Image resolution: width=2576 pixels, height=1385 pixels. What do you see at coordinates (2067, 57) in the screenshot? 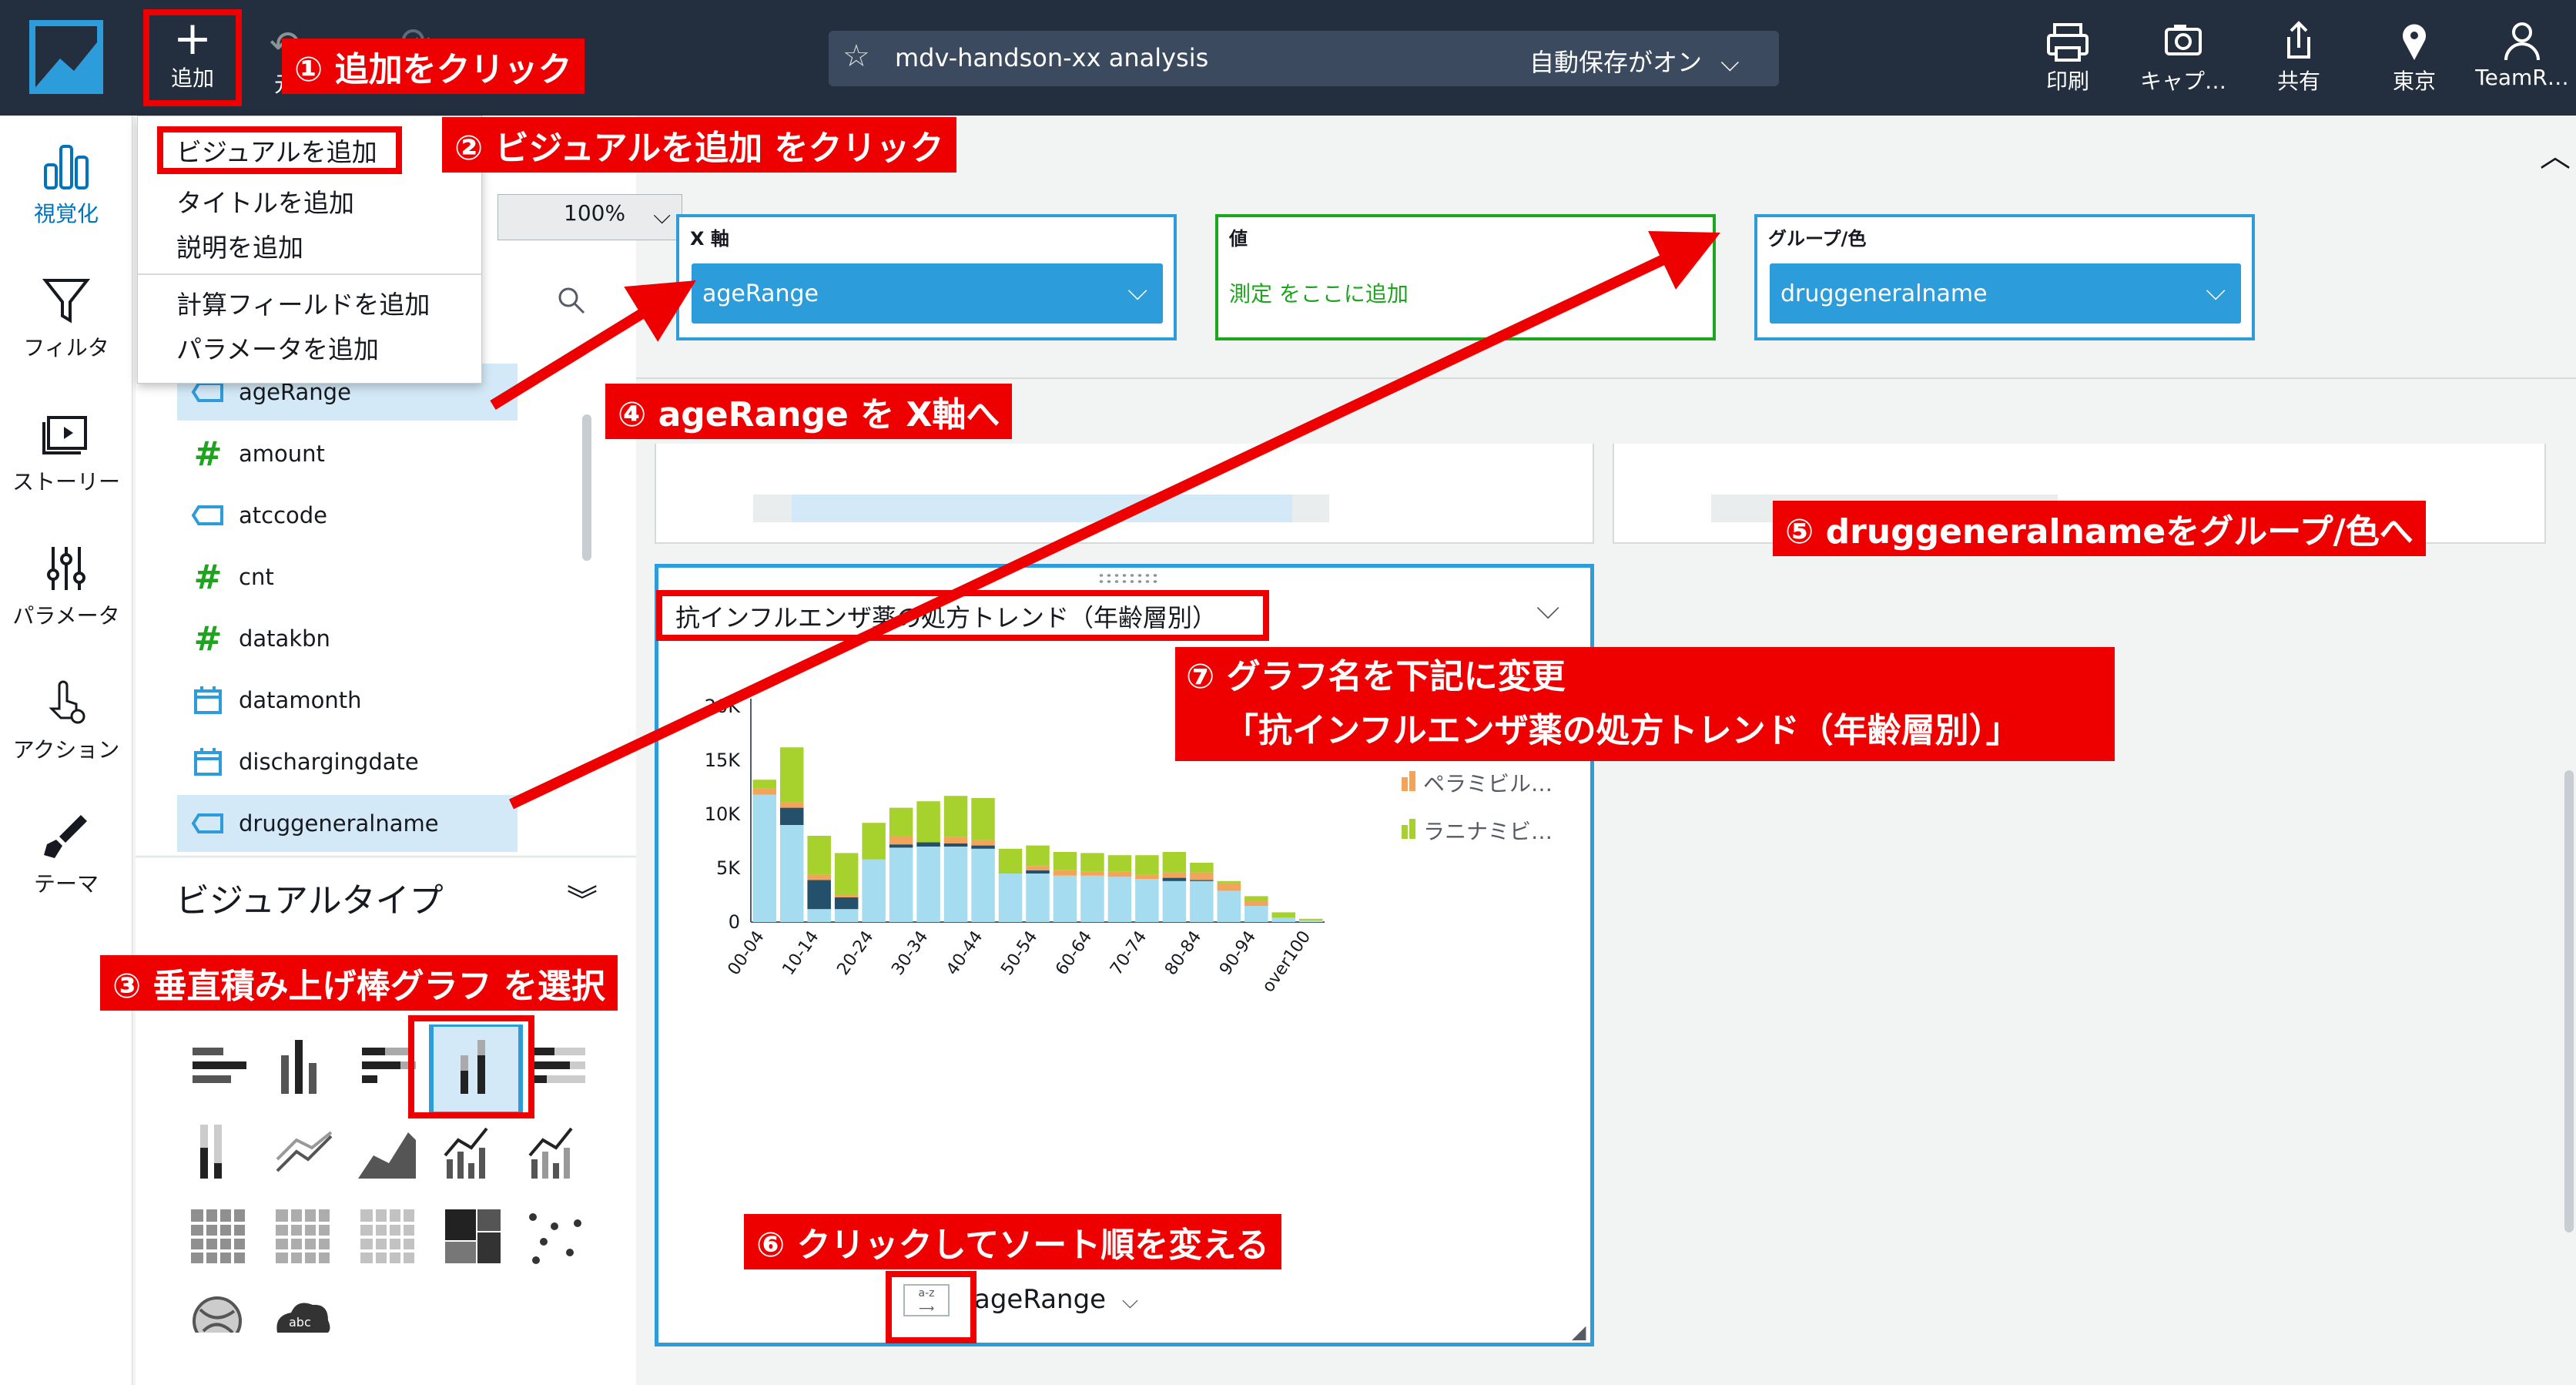
I see `print-button: 印刷` at bounding box center [2067, 57].